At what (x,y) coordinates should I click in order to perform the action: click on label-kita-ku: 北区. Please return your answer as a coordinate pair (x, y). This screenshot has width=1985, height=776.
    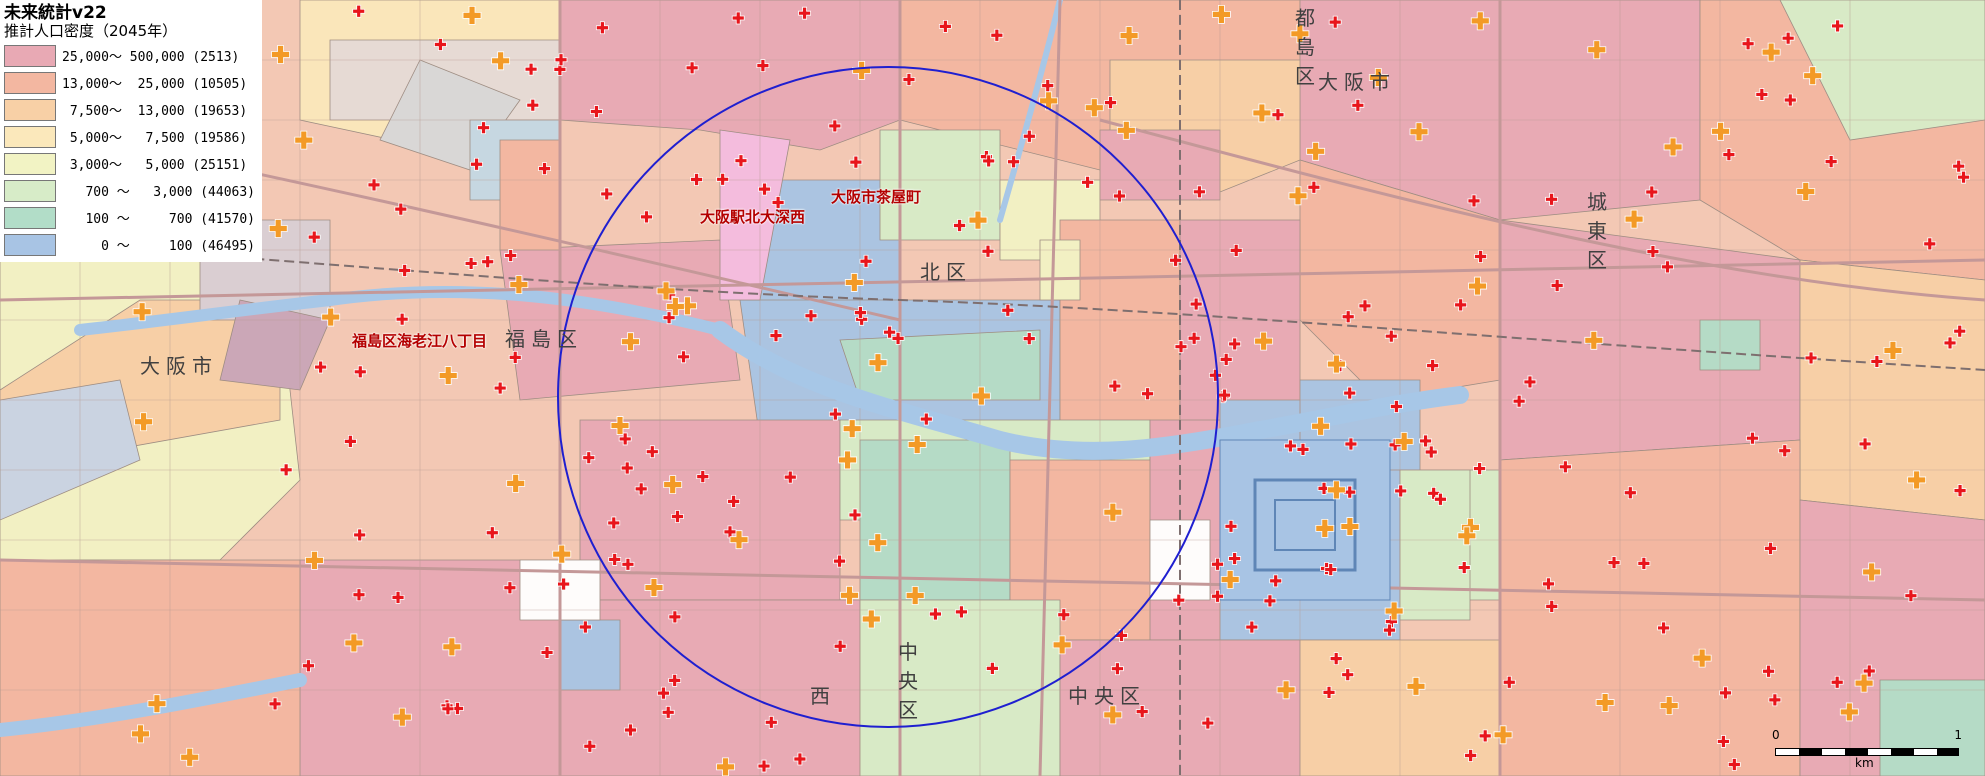
    Looking at the image, I should click on (946, 272).